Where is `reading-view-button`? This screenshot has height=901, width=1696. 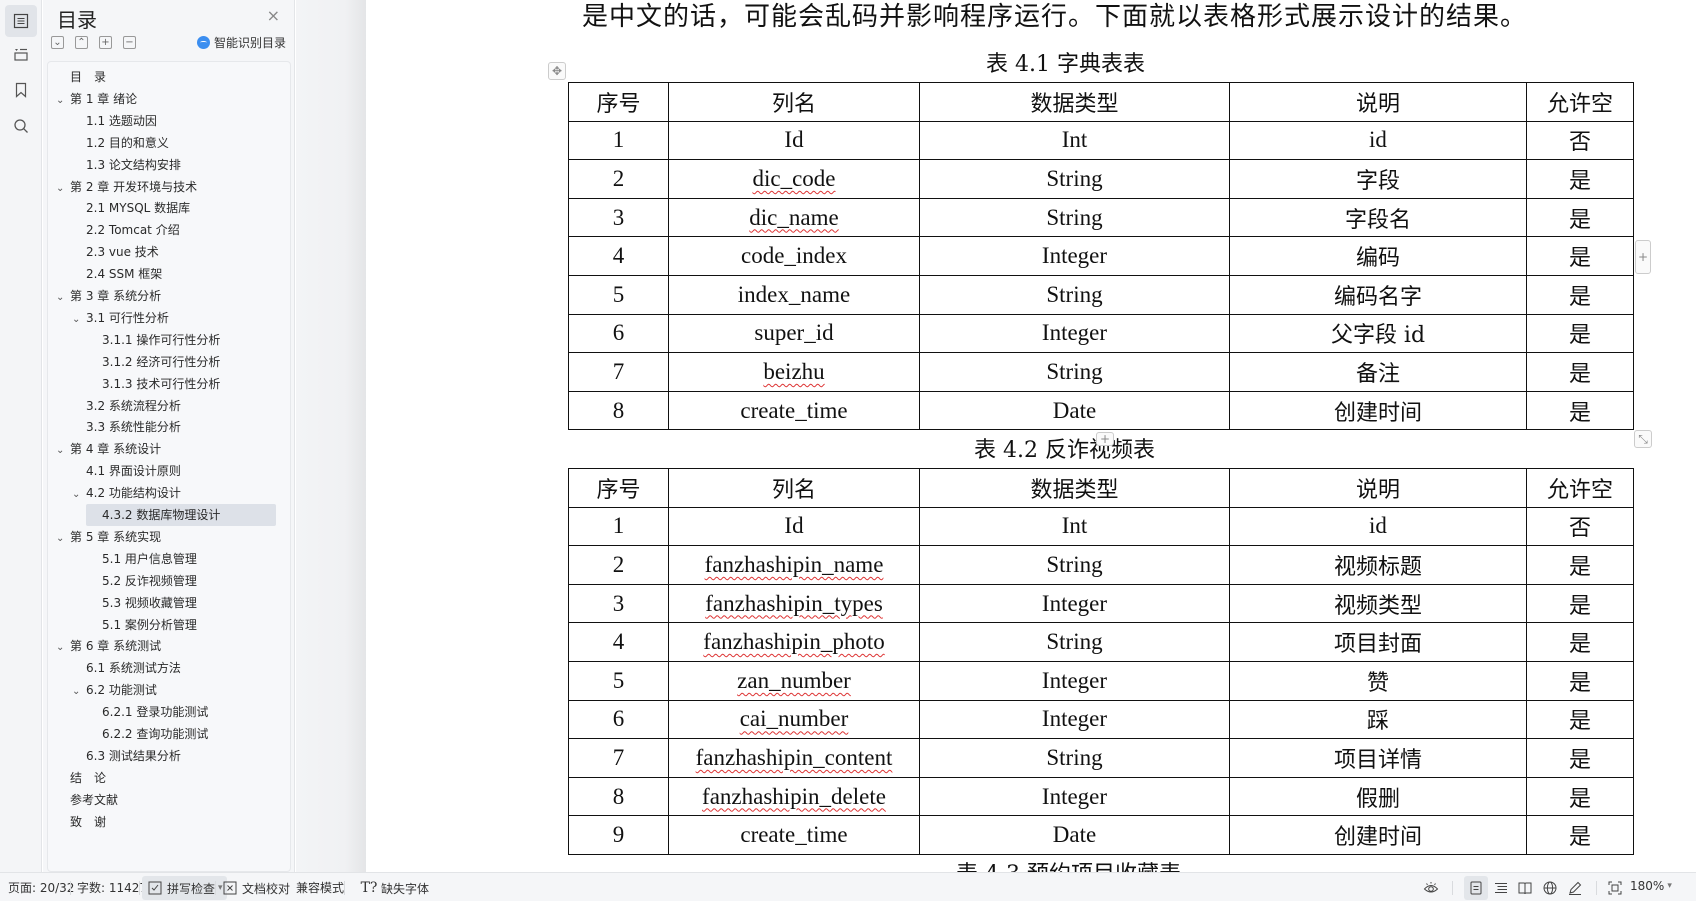 reading-view-button is located at coordinates (1525, 888).